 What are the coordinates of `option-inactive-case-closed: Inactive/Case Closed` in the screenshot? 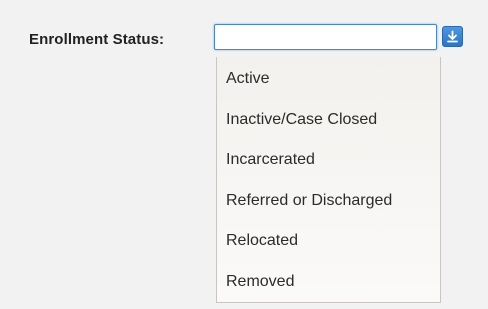 It's located at (328, 120).